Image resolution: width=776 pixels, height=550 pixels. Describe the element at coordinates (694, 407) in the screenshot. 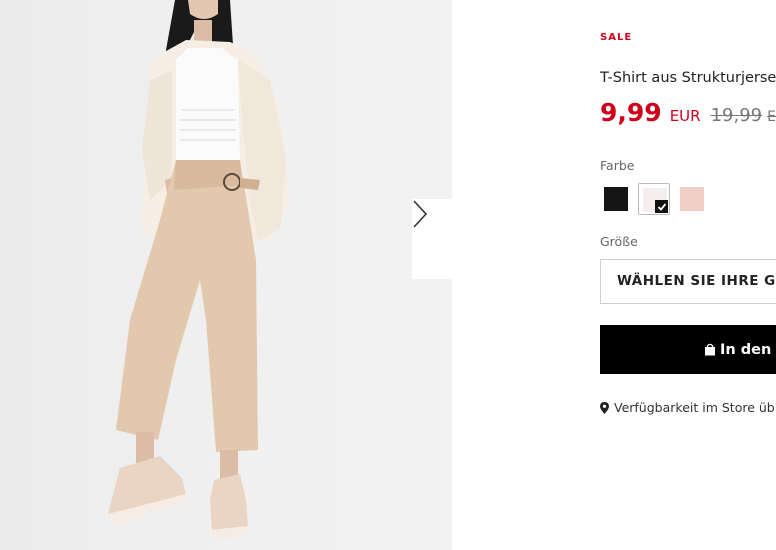

I see `store-availability-label: Verfügbarkeit im Store üb` at that location.